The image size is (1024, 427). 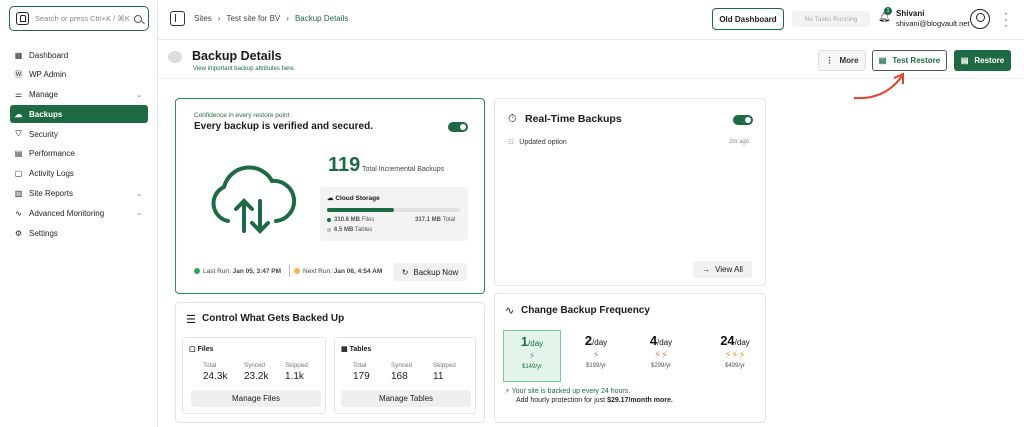 What do you see at coordinates (350, 220) in the screenshot?
I see `files-size: 310.6 MB Files` at bounding box center [350, 220].